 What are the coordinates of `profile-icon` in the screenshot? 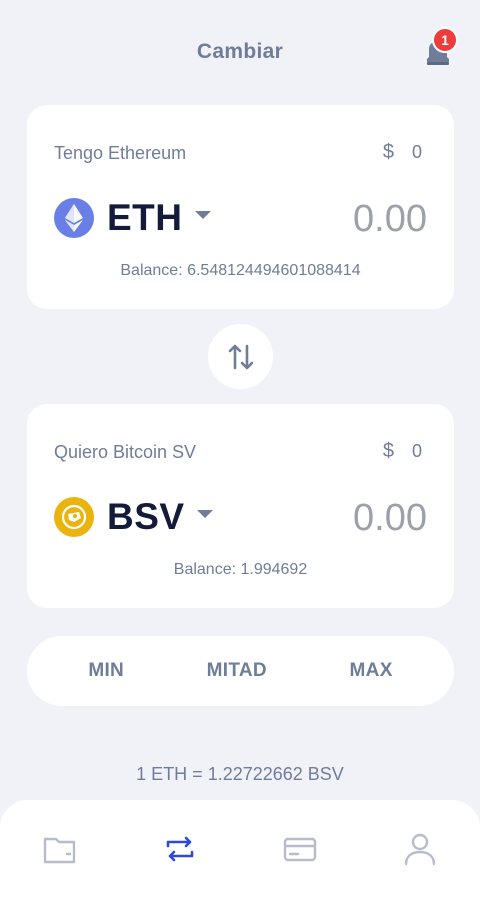 It's located at (420, 849).